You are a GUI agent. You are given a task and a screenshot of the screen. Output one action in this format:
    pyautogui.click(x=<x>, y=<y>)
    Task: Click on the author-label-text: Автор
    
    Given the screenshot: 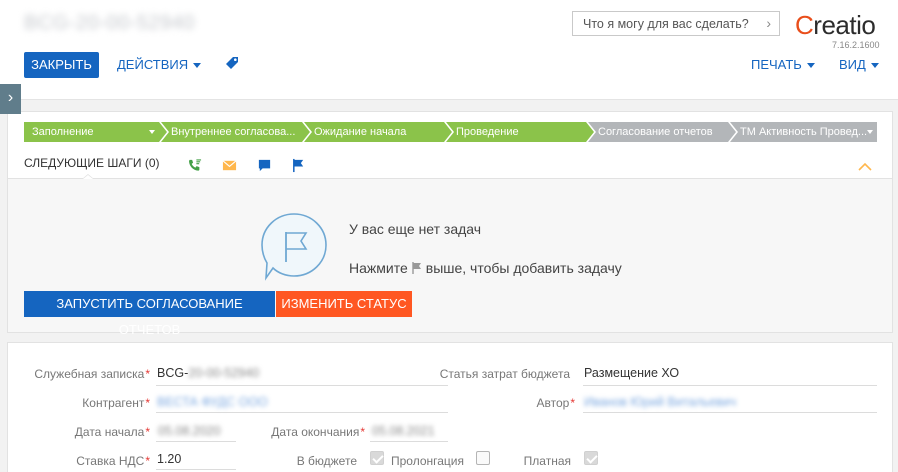 What is the action you would take?
    pyautogui.click(x=553, y=403)
    